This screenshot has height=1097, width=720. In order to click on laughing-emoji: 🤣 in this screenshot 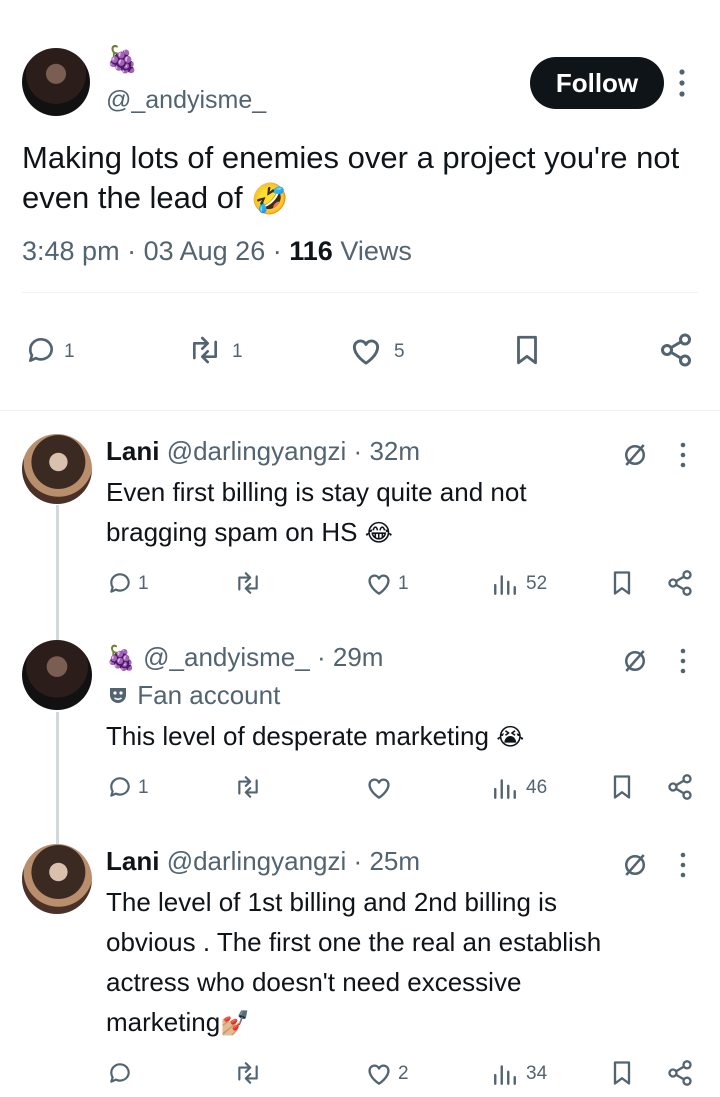, I will do `click(270, 199)`.